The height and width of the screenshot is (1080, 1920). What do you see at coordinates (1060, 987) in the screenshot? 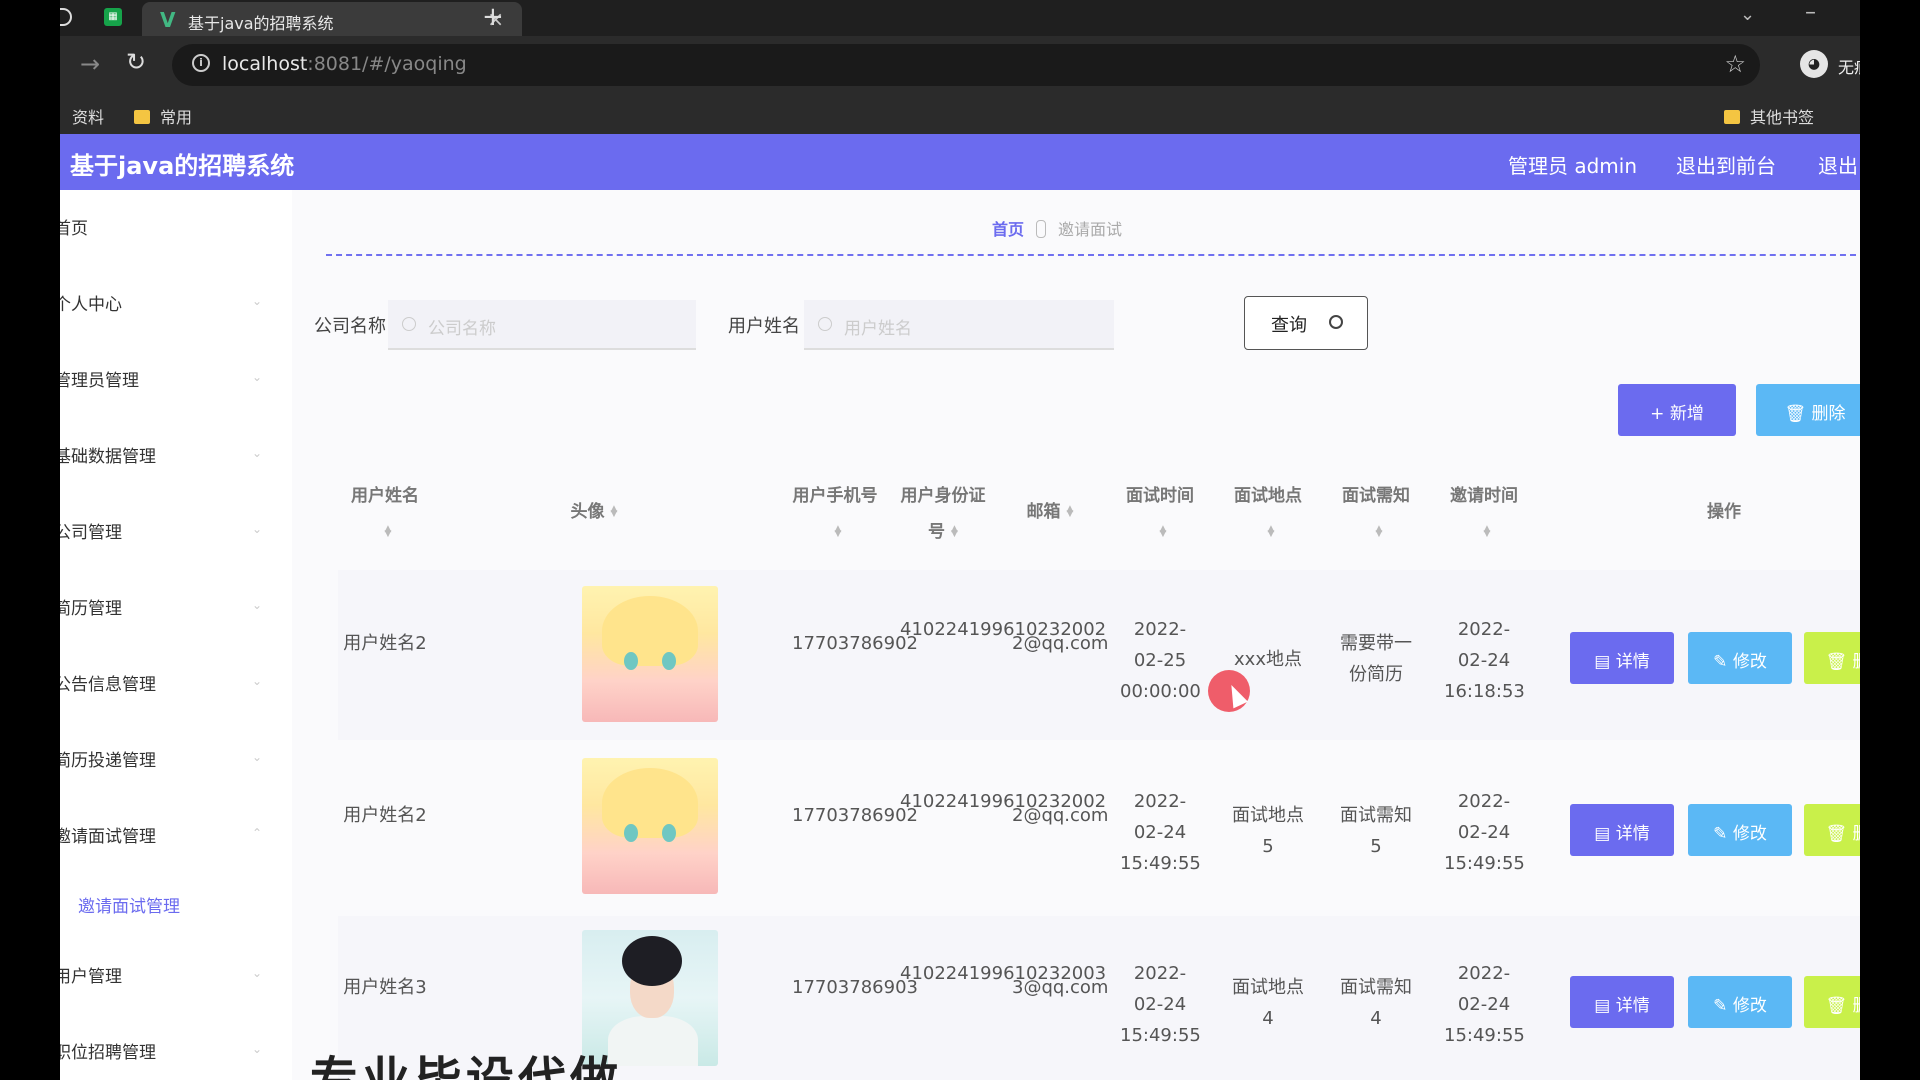
I see `cell-email: 3@qq.com` at bounding box center [1060, 987].